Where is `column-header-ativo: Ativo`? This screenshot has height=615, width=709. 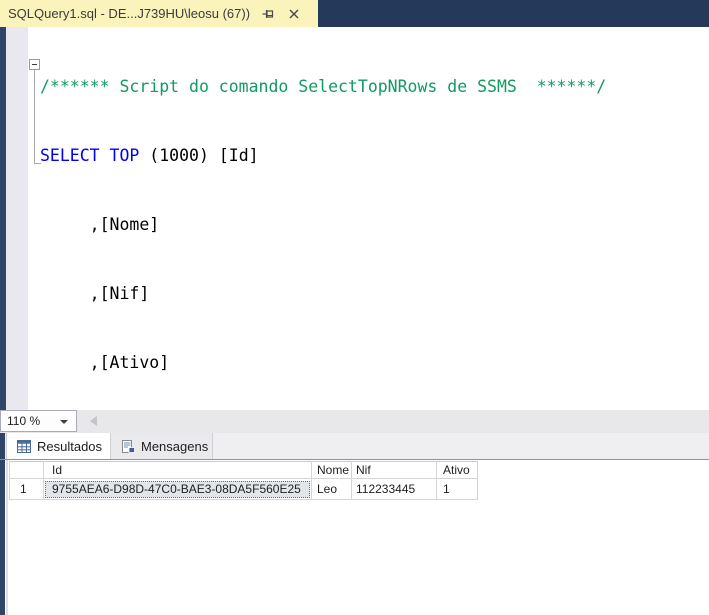
column-header-ativo: Ativo is located at coordinates (457, 470).